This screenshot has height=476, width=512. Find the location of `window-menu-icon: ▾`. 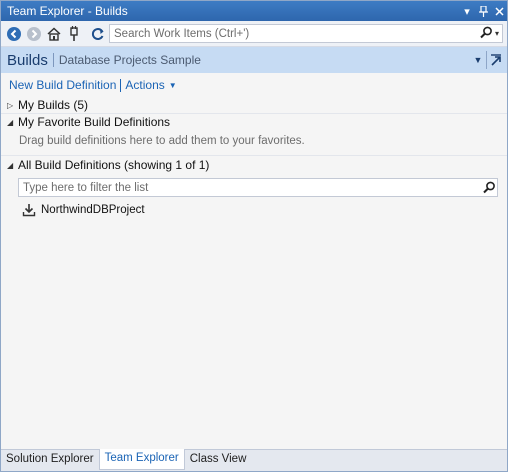

window-menu-icon: ▾ is located at coordinates (467, 11).